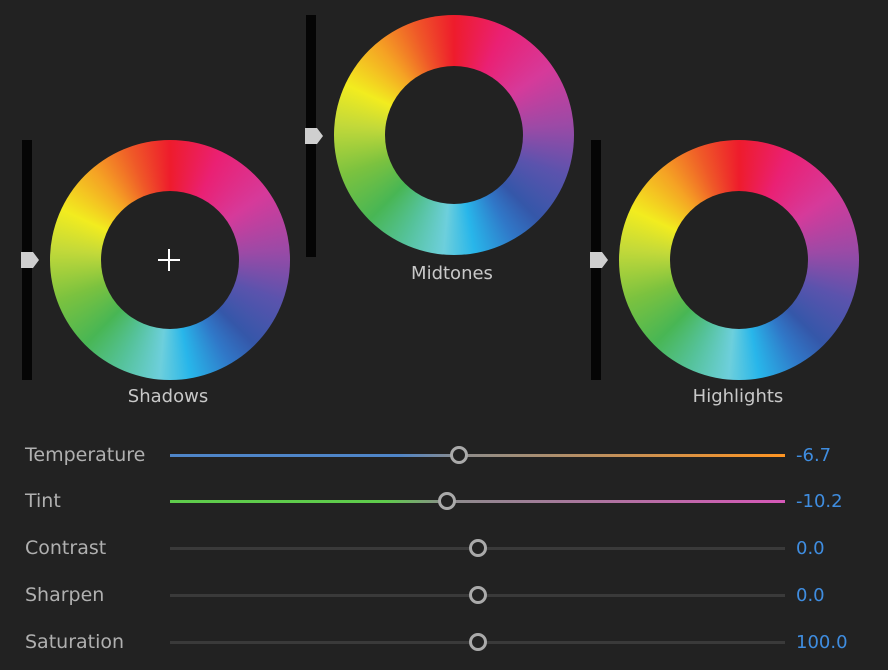 This screenshot has height=670, width=888. Describe the element at coordinates (819, 502) in the screenshot. I see `tint-value: -10.2` at that location.